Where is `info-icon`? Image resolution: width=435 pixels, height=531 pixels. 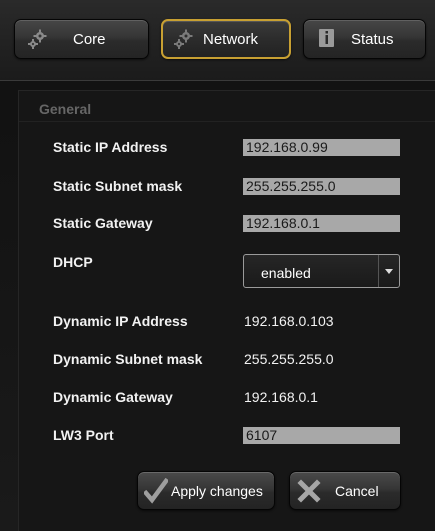 info-icon is located at coordinates (327, 38).